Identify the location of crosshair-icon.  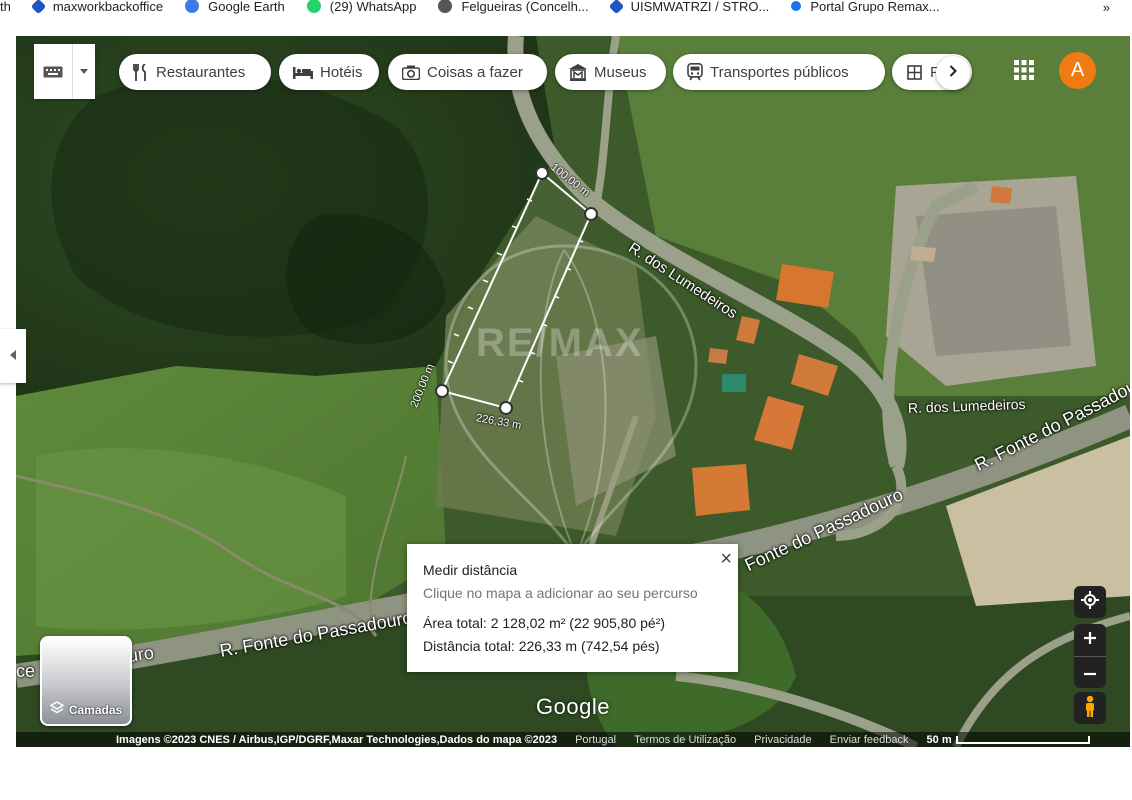
(1090, 602).